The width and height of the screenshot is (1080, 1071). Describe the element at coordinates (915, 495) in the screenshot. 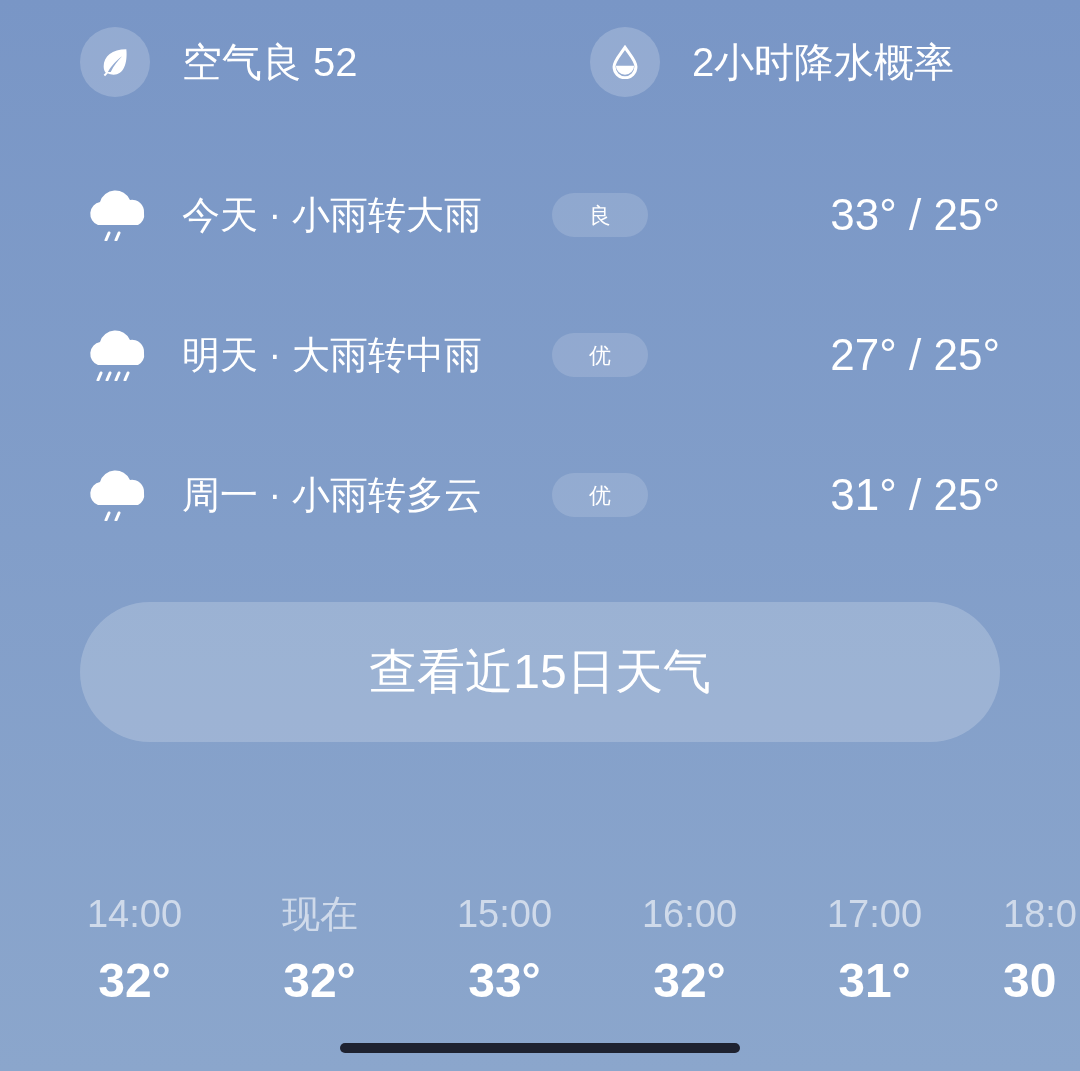

I see `temperature-range: 31° / 25°` at that location.